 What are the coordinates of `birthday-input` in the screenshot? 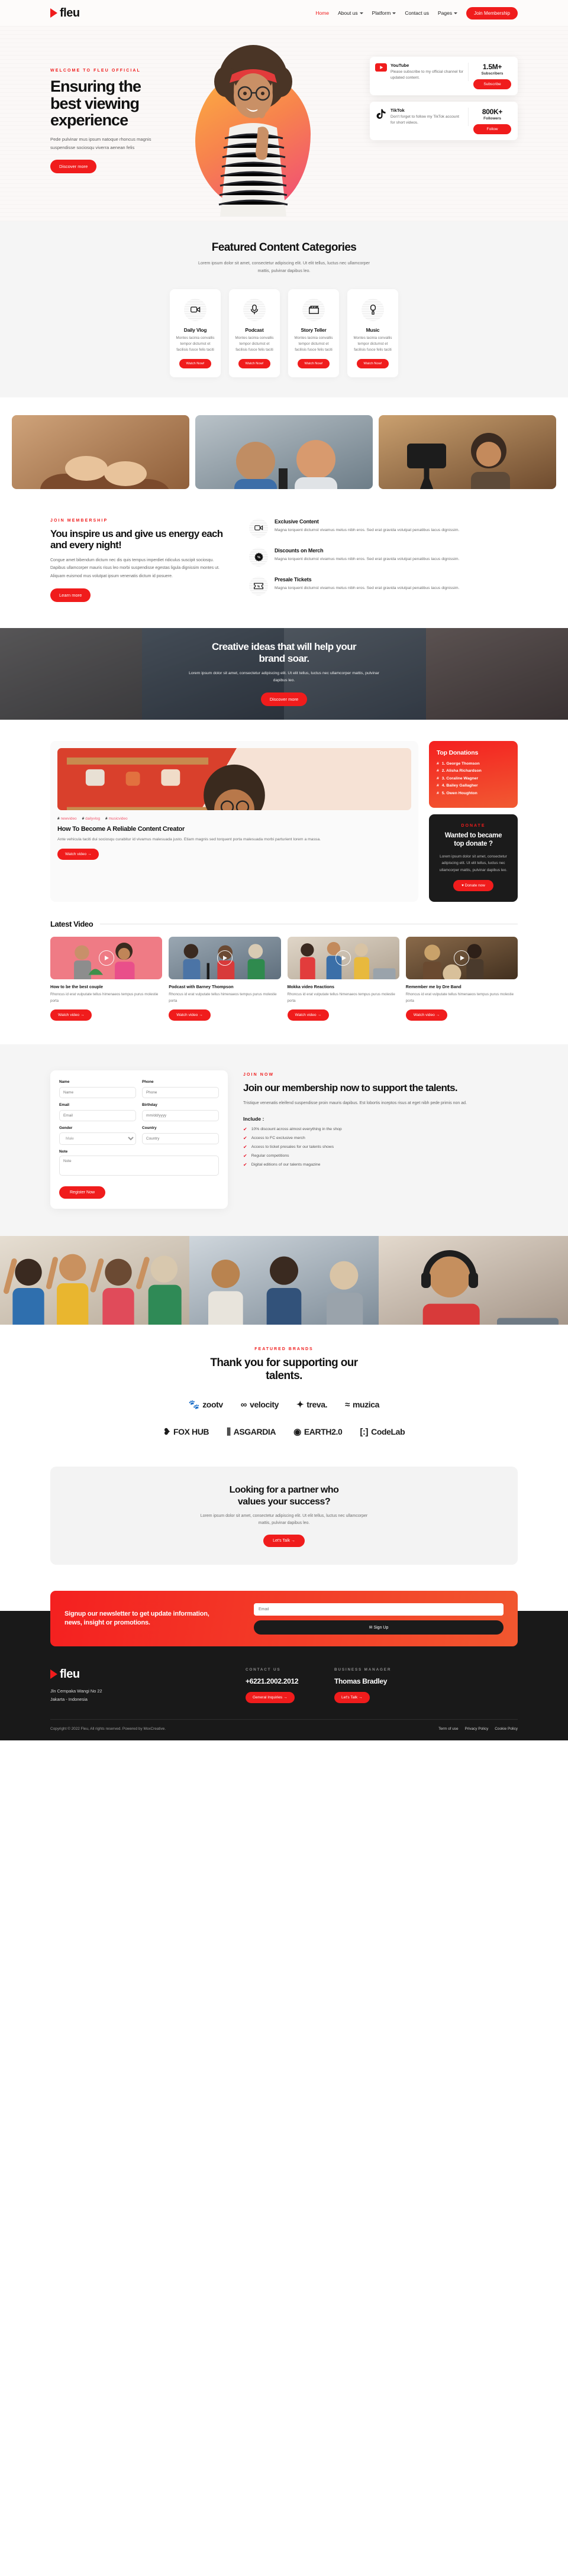 It's located at (180, 1116).